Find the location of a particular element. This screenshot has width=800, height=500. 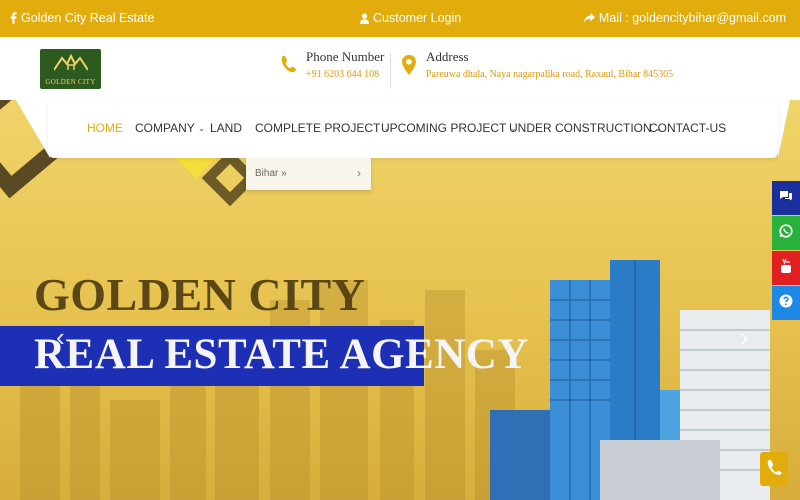

user-icon is located at coordinates (364, 18).